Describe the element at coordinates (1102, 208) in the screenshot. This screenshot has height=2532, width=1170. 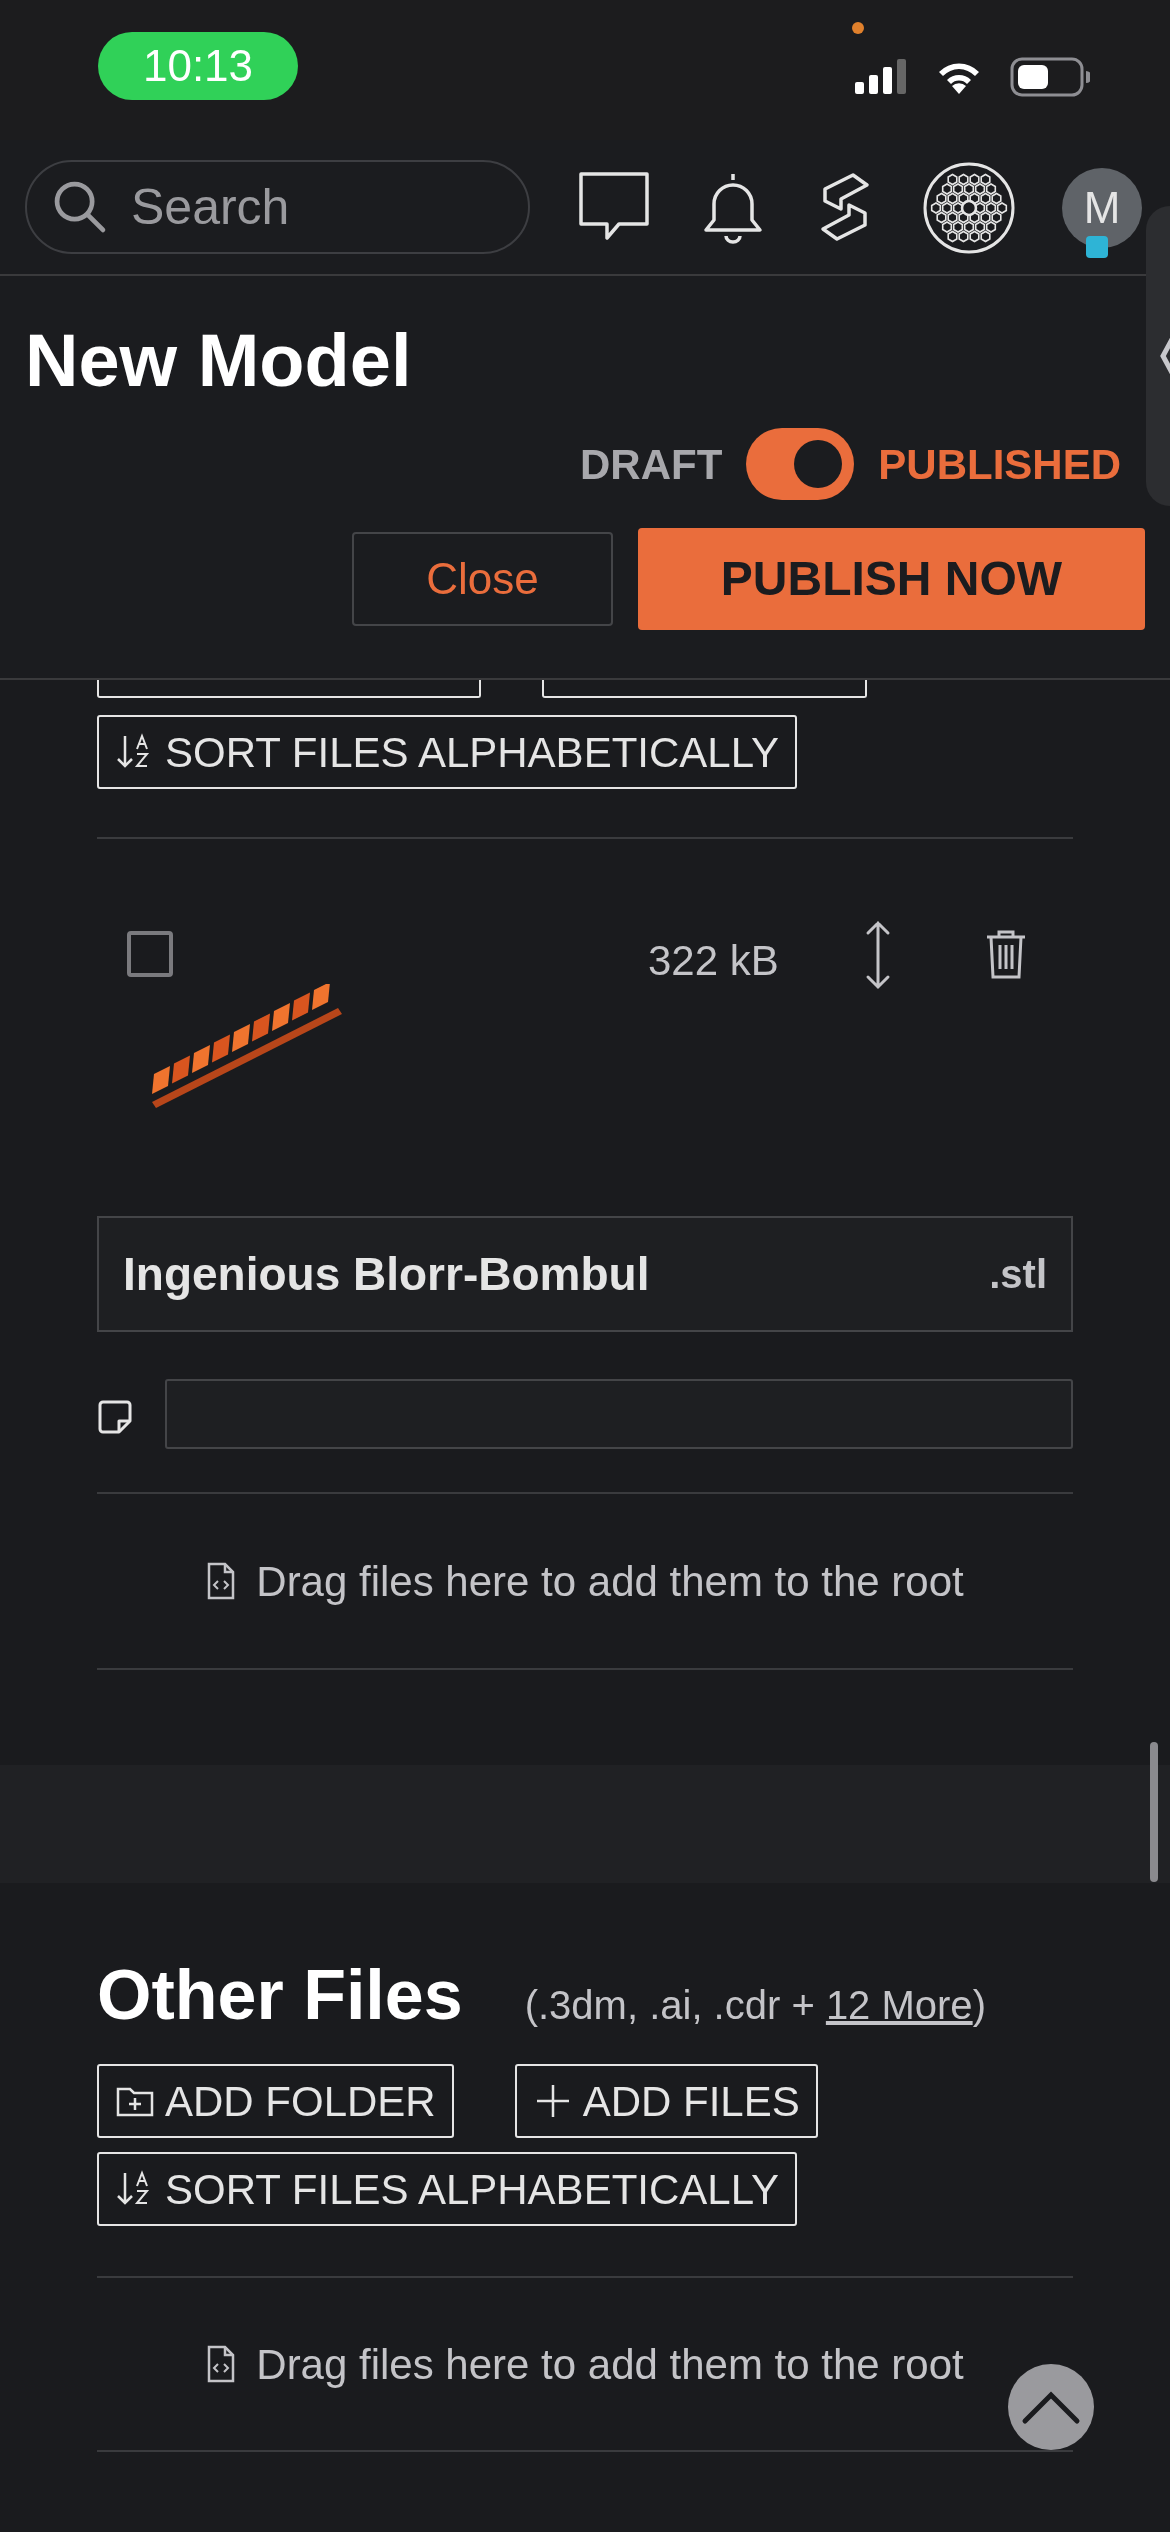
I see `avatar: M` at that location.